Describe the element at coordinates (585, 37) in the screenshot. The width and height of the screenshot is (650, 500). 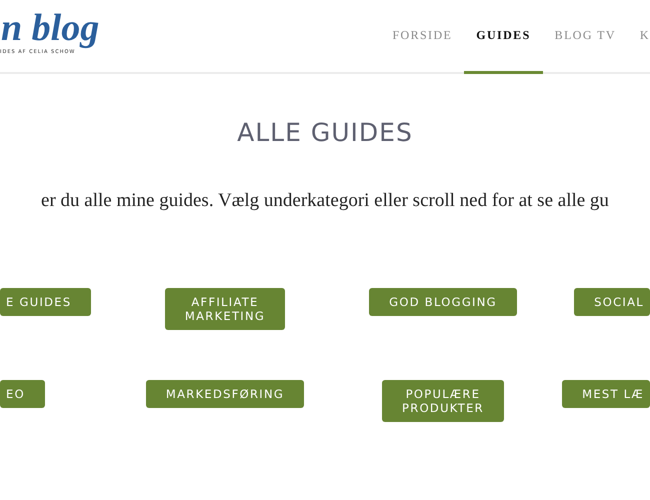
I see `nav-link: BLOG TV` at that location.